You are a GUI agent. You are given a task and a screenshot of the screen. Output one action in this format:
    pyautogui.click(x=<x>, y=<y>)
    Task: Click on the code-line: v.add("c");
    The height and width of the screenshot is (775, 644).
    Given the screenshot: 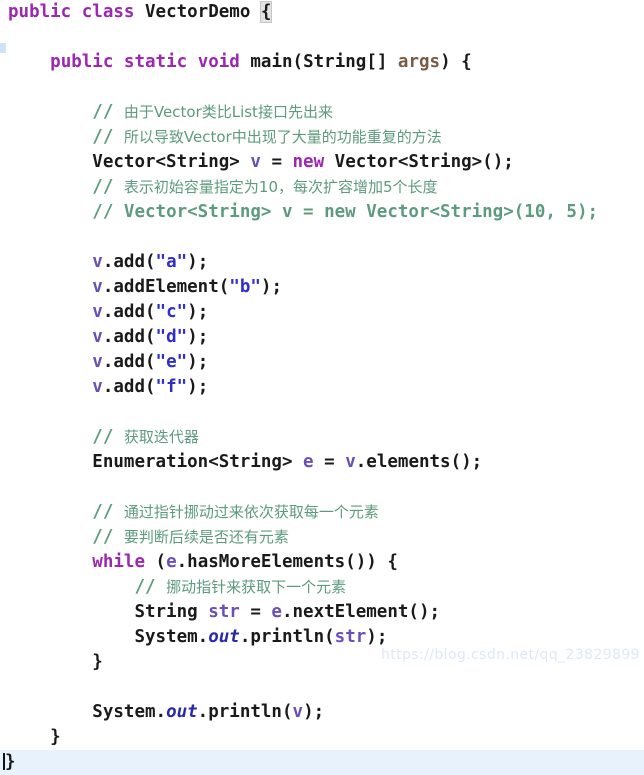 What is the action you would take?
    pyautogui.click(x=322, y=312)
    